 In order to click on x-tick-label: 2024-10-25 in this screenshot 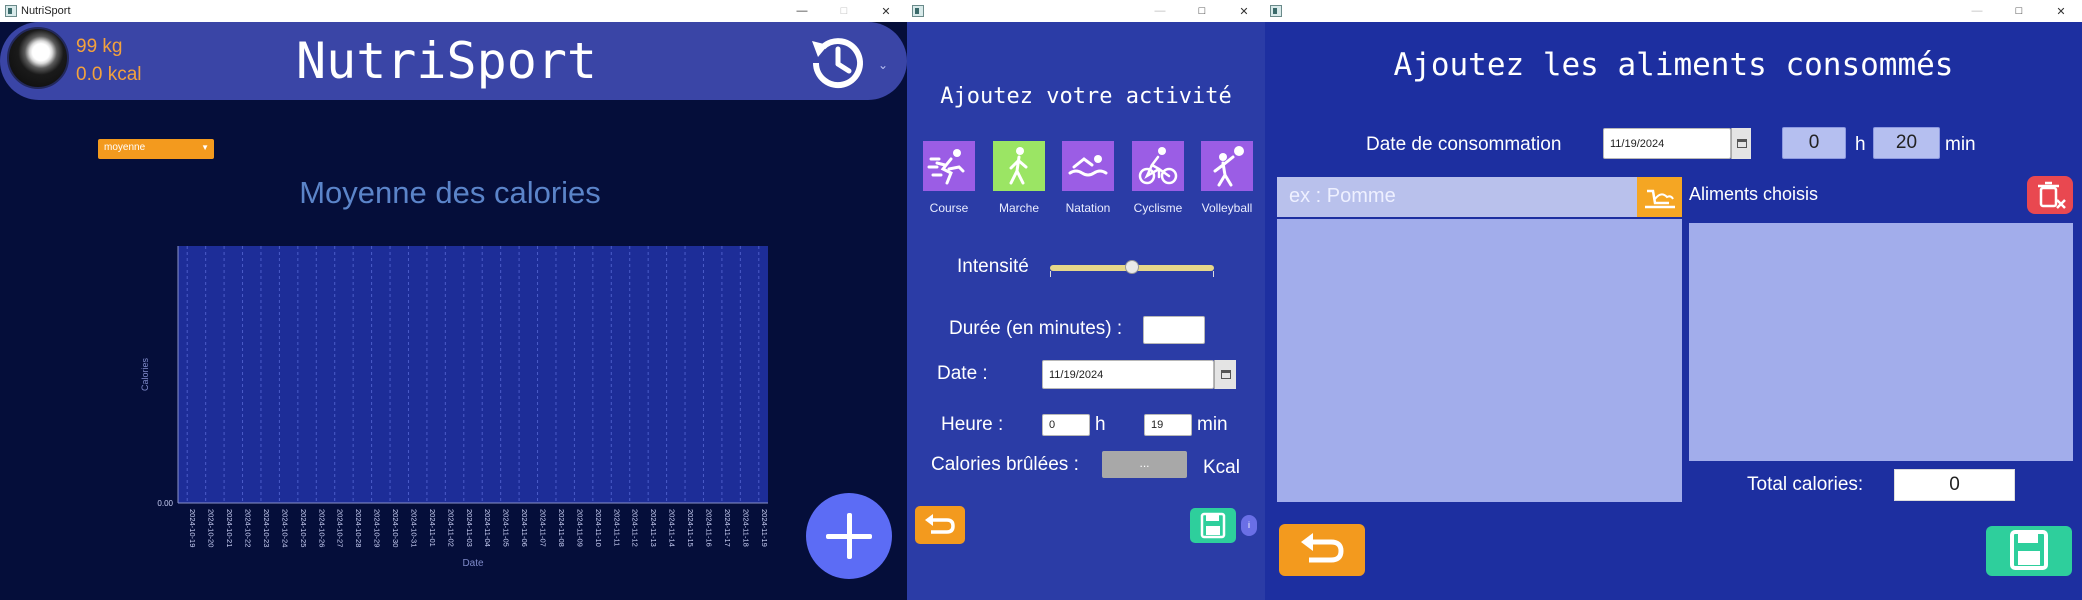, I will do `click(303, 528)`.